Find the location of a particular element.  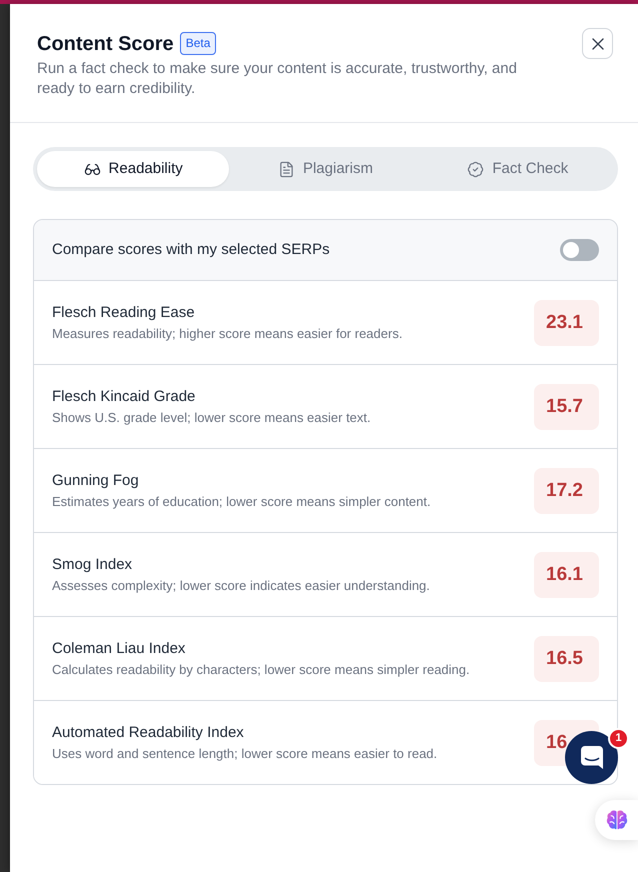

compare-toggle is located at coordinates (579, 250).